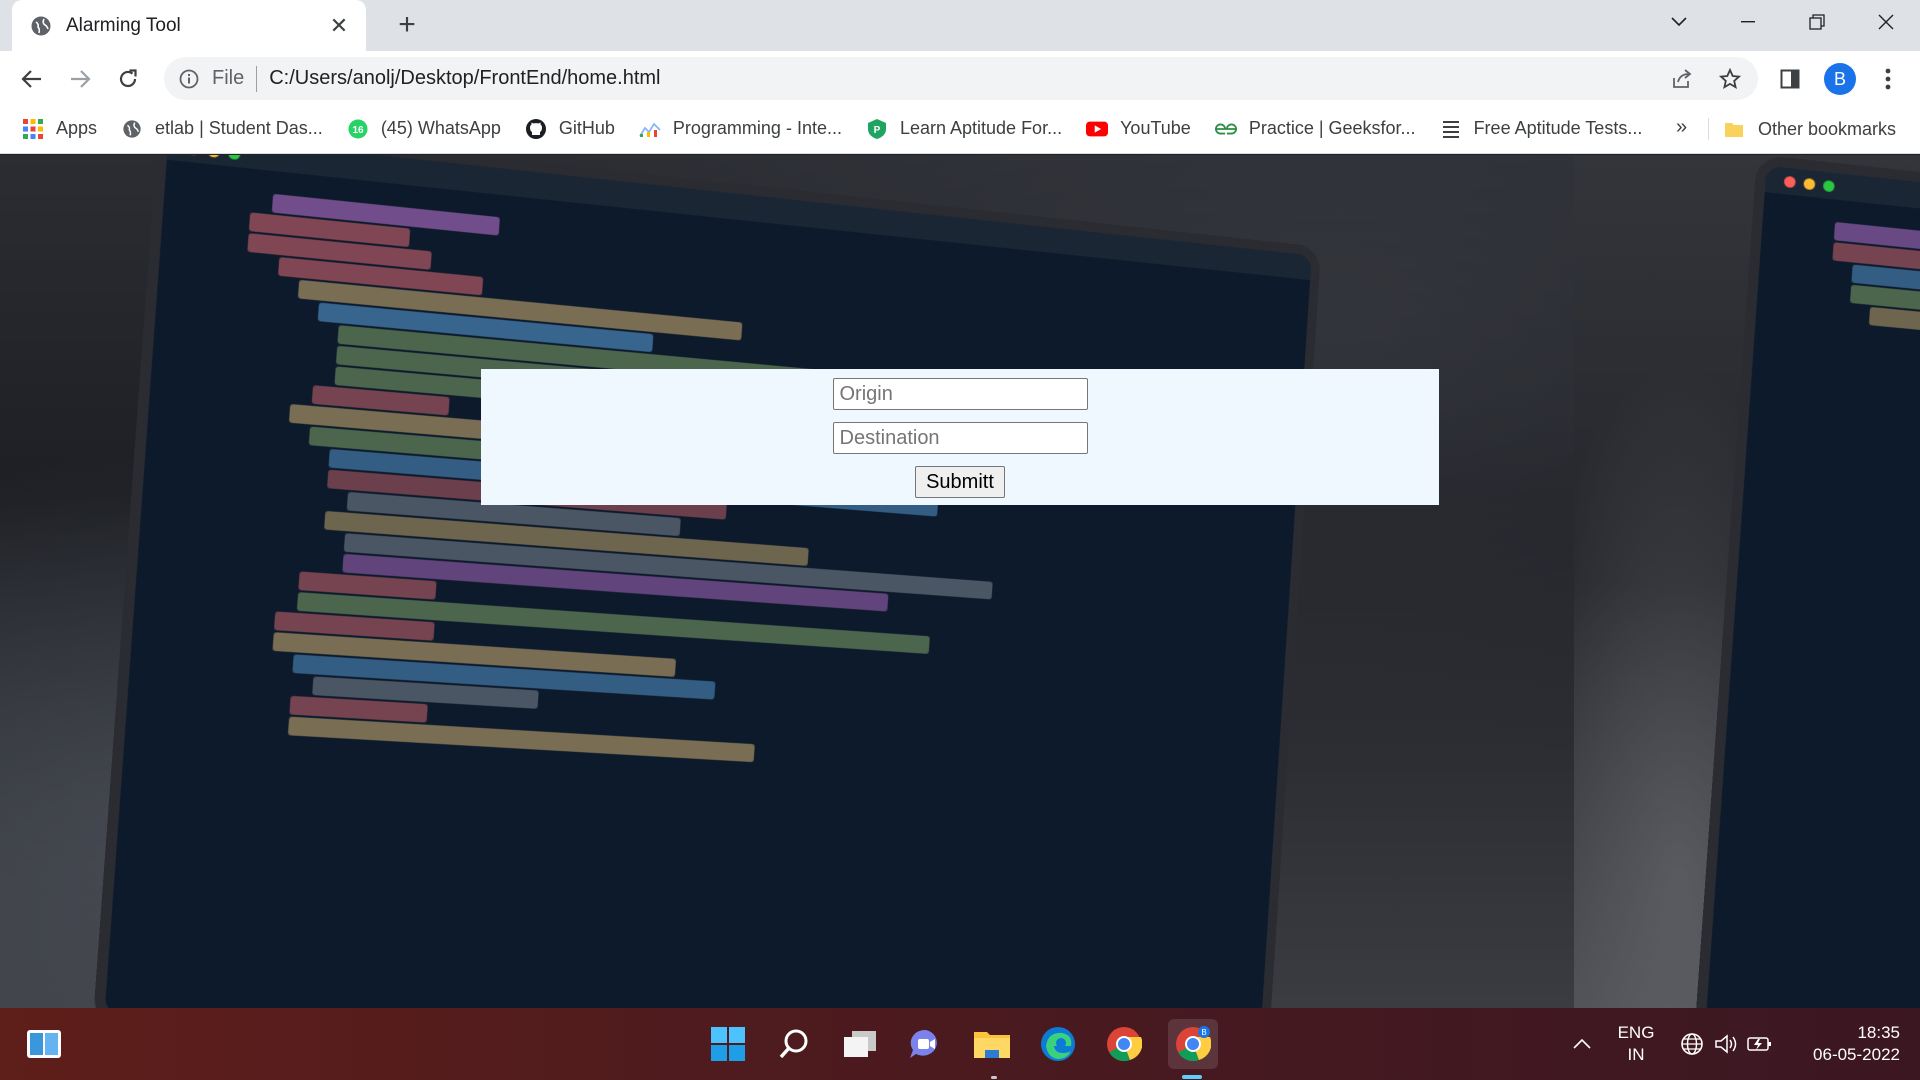 This screenshot has height=1080, width=1920. I want to click on bookmark-whatsapp: 16 (45) WhatsApp, so click(424, 129).